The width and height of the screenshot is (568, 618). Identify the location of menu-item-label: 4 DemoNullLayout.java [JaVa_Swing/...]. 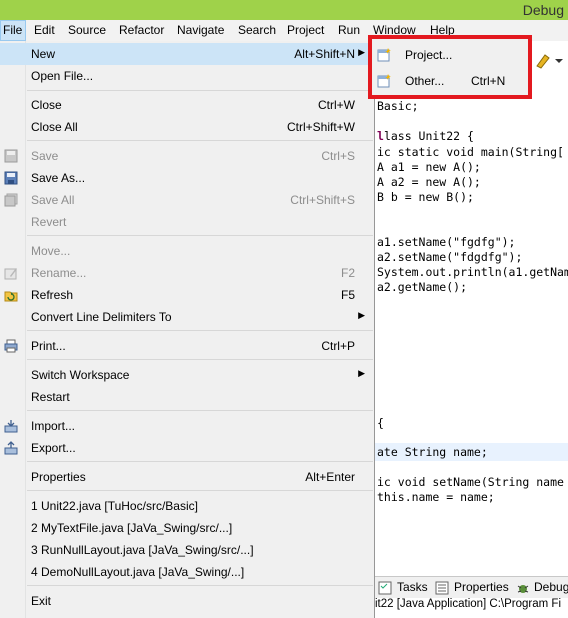
(138, 572).